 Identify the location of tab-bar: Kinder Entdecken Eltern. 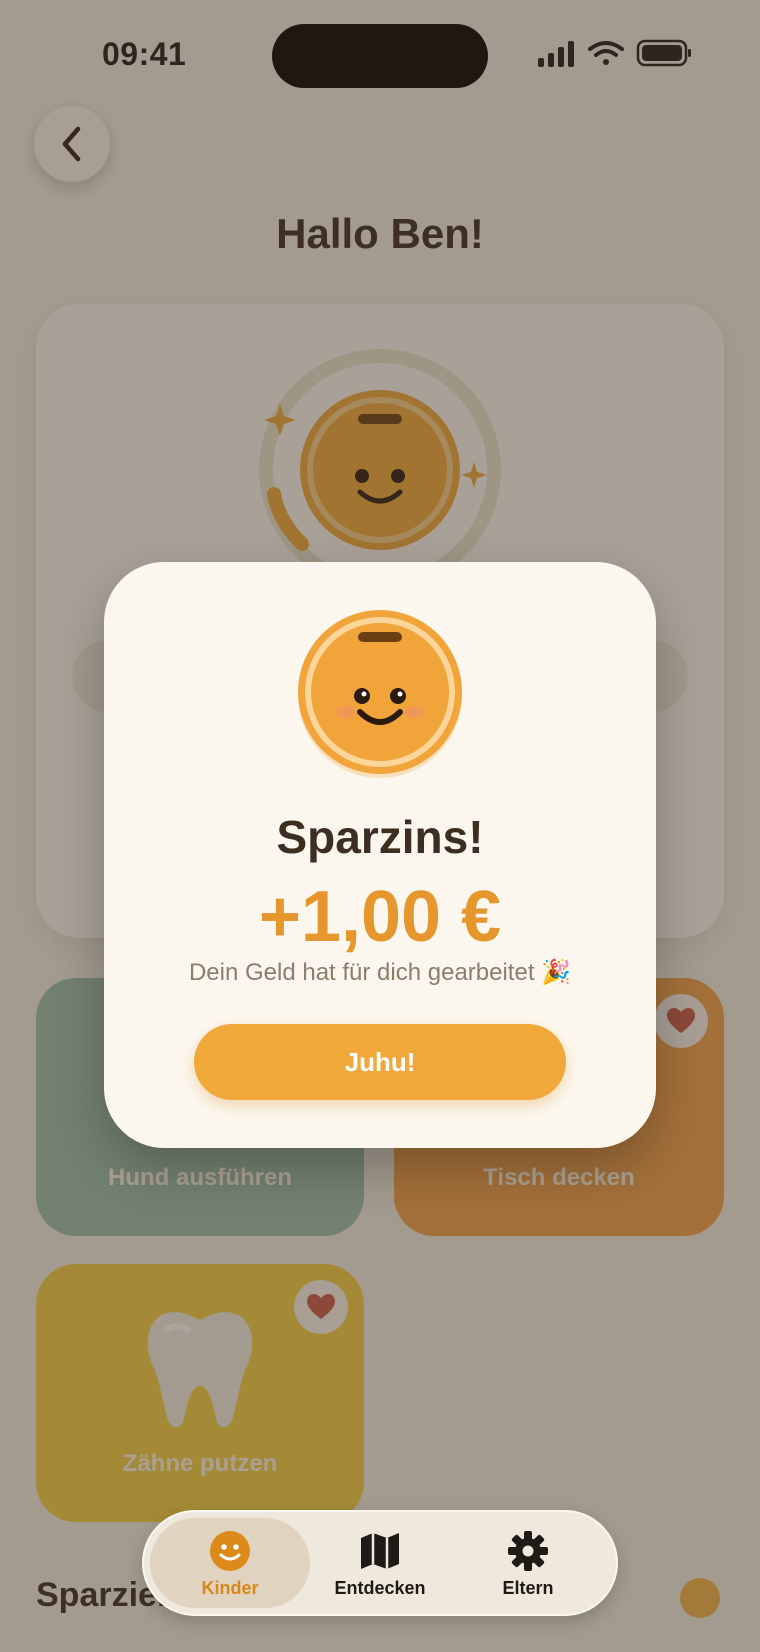
(380, 1563).